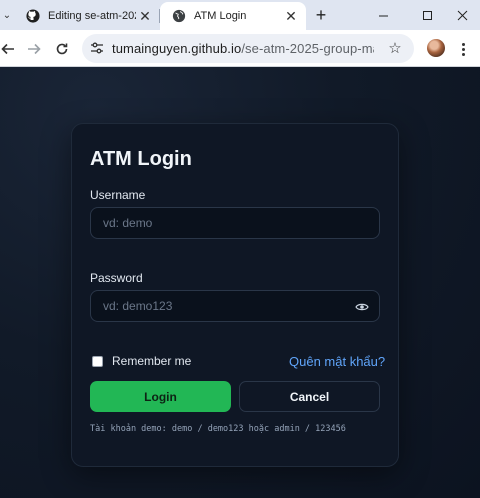  What do you see at coordinates (383, 15) in the screenshot?
I see `minimize-icon` at bounding box center [383, 15].